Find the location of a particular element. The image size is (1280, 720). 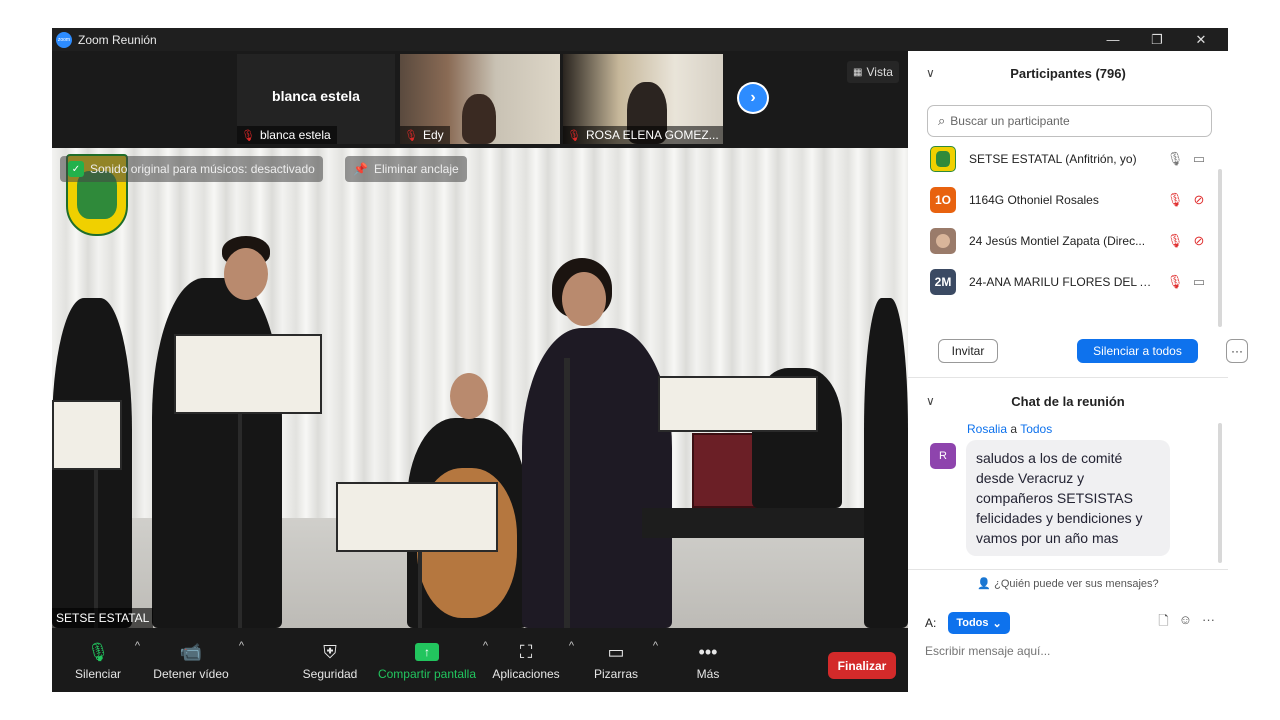

stop-video-button: 📹 Detener vídeo ^ is located at coordinates (198, 660).